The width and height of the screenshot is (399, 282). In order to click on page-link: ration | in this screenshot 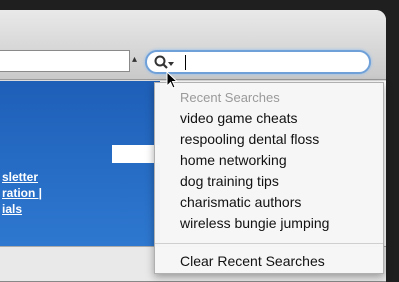, I will do `click(22, 193)`.